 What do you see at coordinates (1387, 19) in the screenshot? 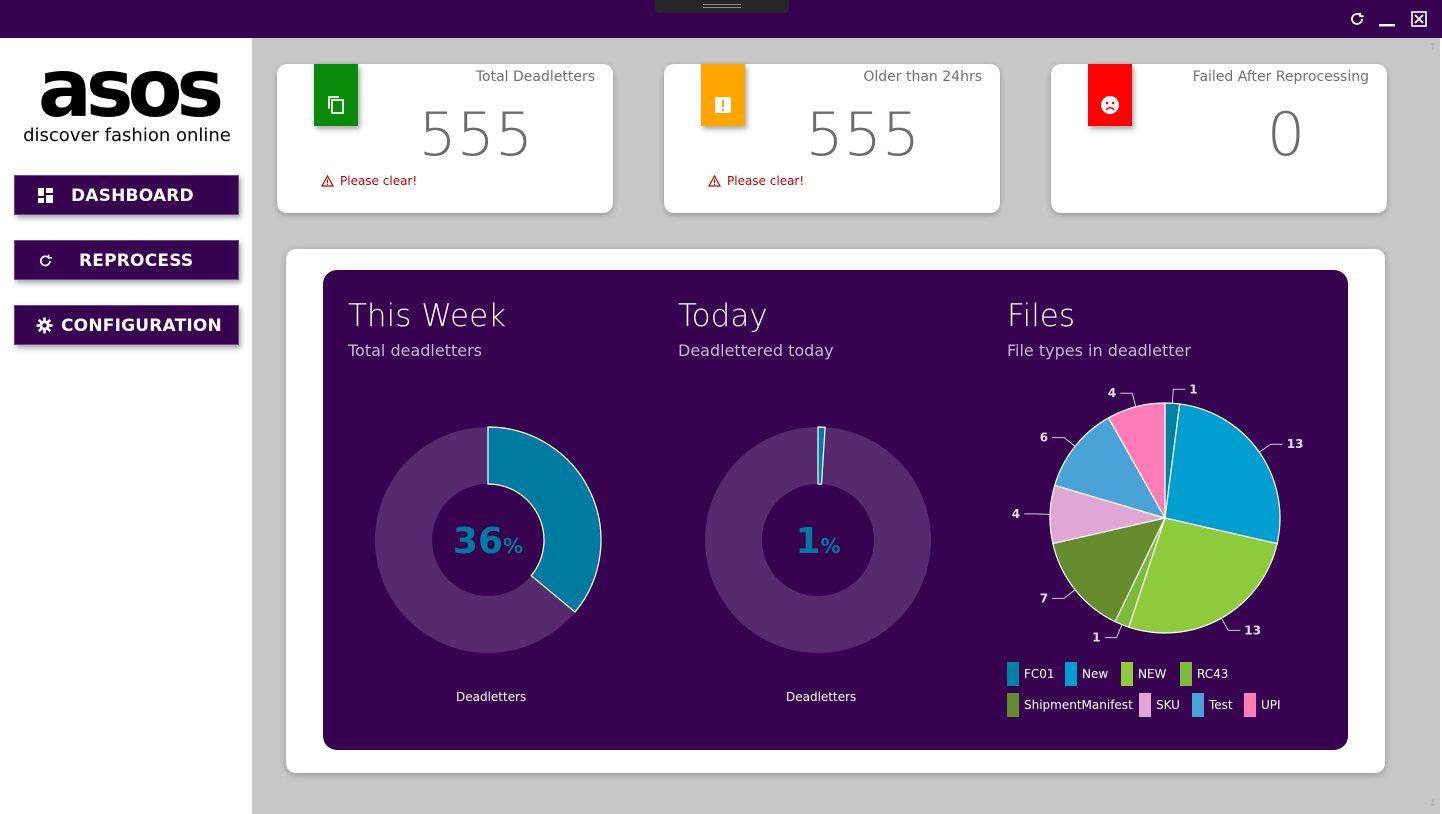
I see `minimize-icon` at bounding box center [1387, 19].